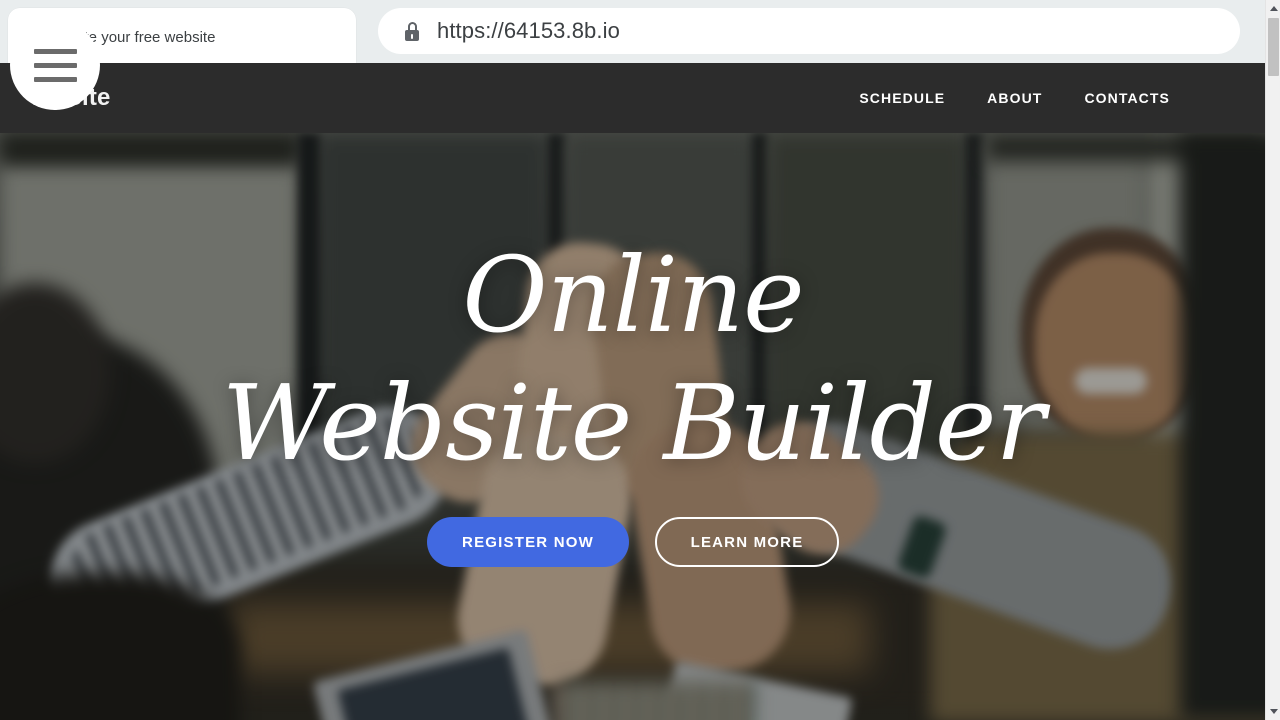 This screenshot has height=720, width=1280. What do you see at coordinates (633, 295) in the screenshot?
I see `hero-title-line1: Online` at bounding box center [633, 295].